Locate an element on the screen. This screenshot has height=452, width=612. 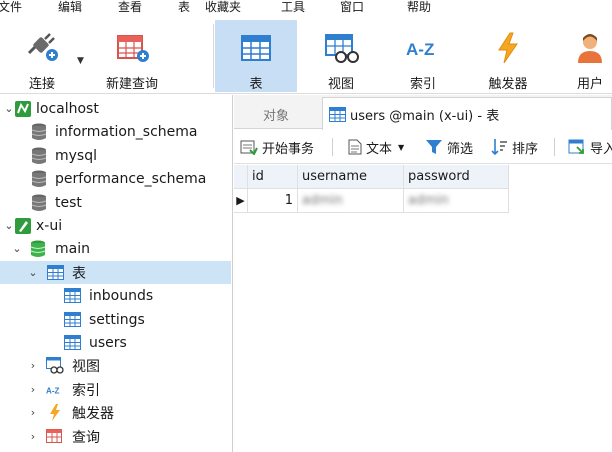
tab-users-table: users @main (x-ui) - 表 is located at coordinates (467, 113).